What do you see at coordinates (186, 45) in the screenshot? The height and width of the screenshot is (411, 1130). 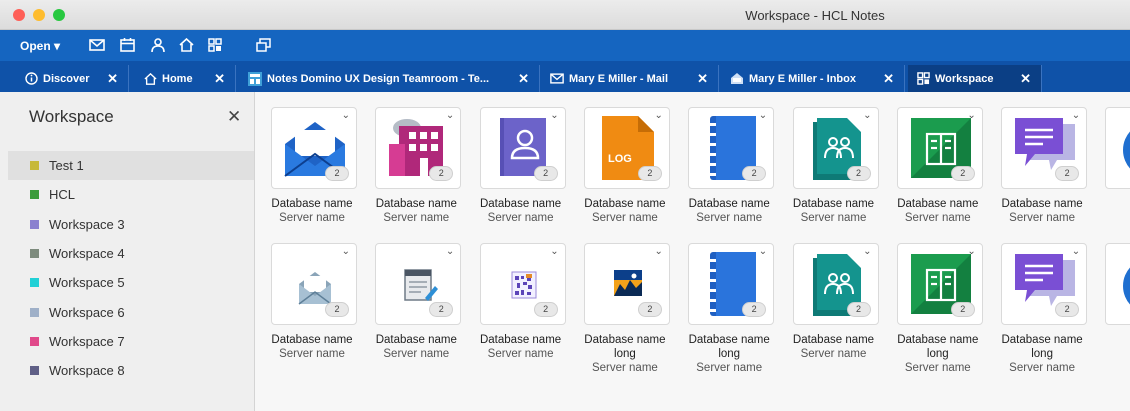 I see `home-icon` at bounding box center [186, 45].